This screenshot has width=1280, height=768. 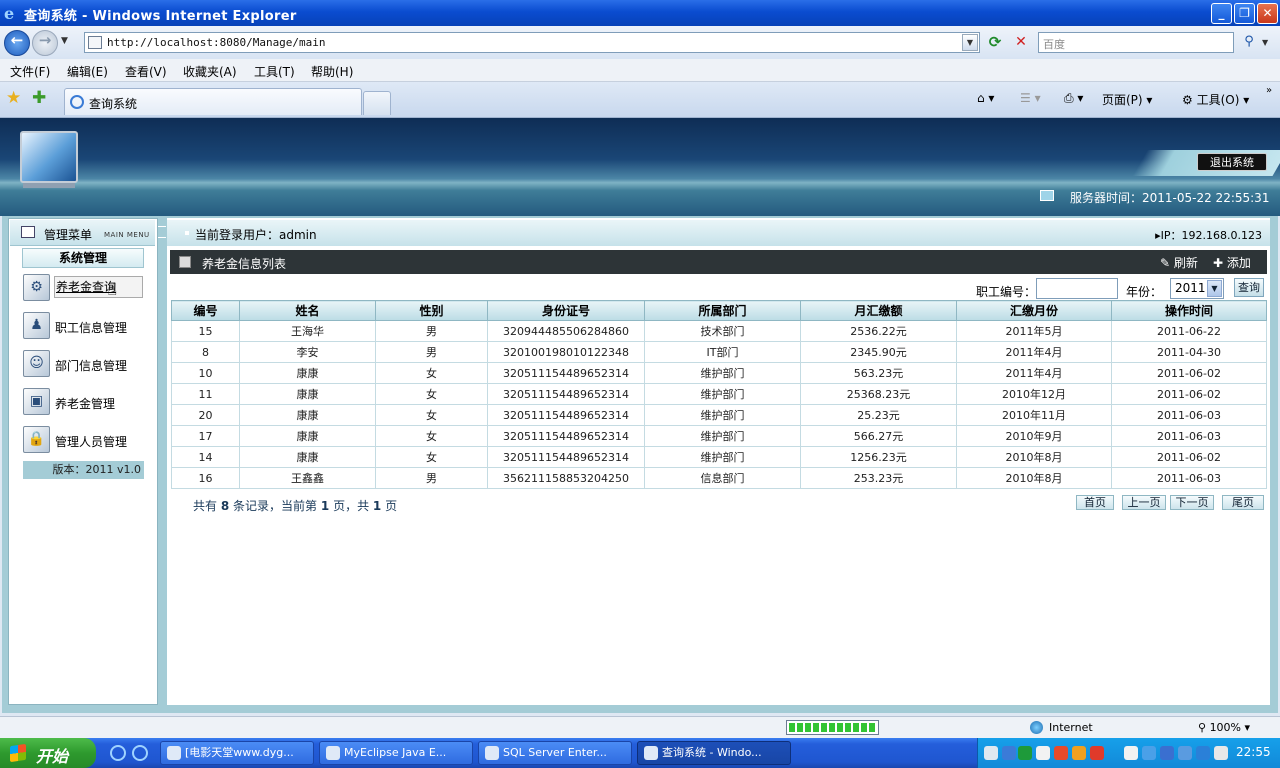 What do you see at coordinates (1095, 502) in the screenshot?
I see `first-page-button: 首页` at bounding box center [1095, 502].